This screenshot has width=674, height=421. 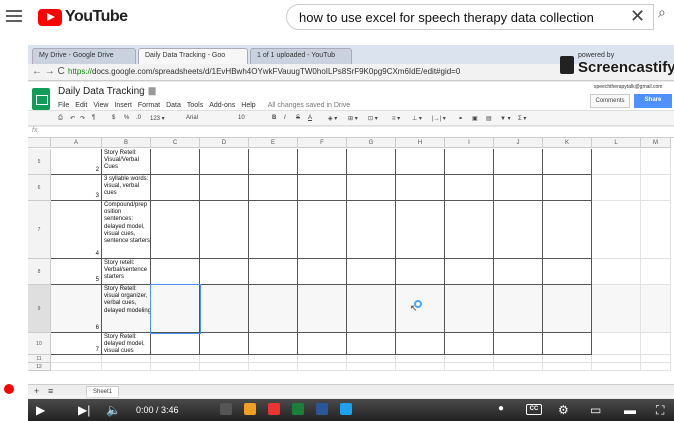 I want to click on account-email: speechtherapytalk@gmail.com, so click(x=628, y=87).